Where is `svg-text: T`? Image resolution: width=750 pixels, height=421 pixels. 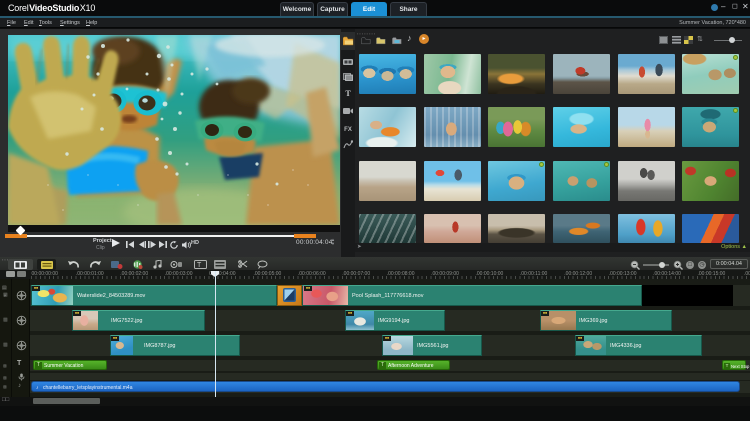 svg-text: T is located at coordinates (199, 265).